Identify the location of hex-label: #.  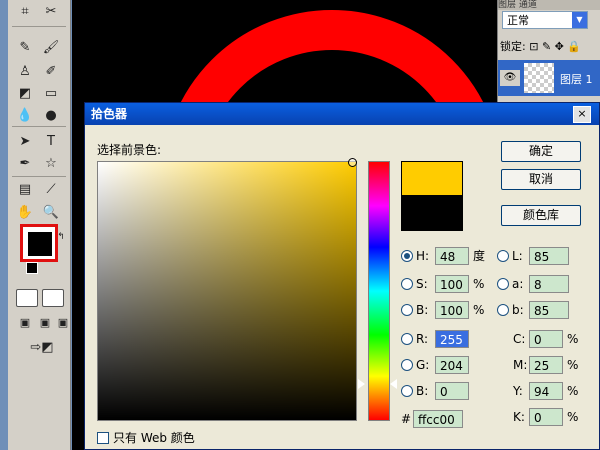
(406, 419).